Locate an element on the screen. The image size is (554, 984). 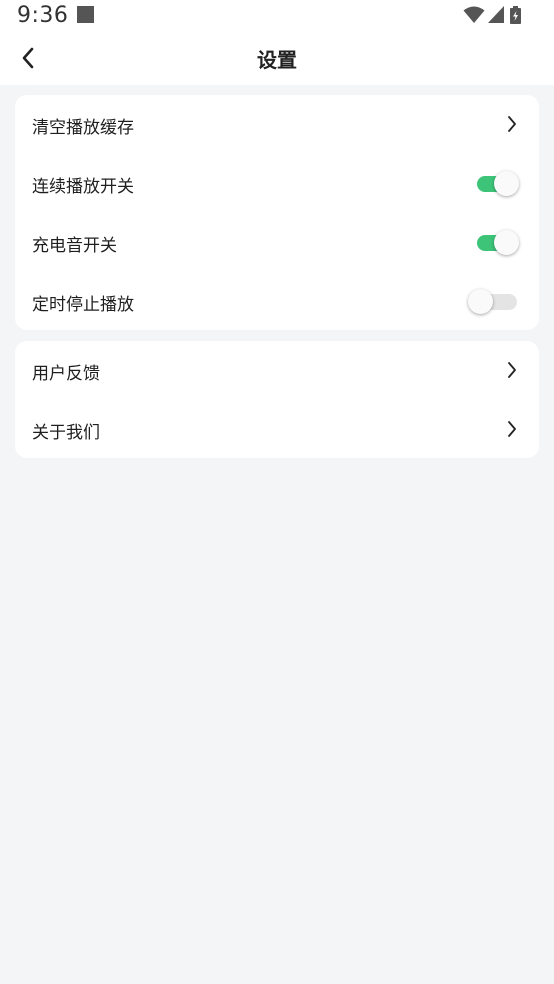
setting-label: 定时停止播放 is located at coordinates (83, 305).